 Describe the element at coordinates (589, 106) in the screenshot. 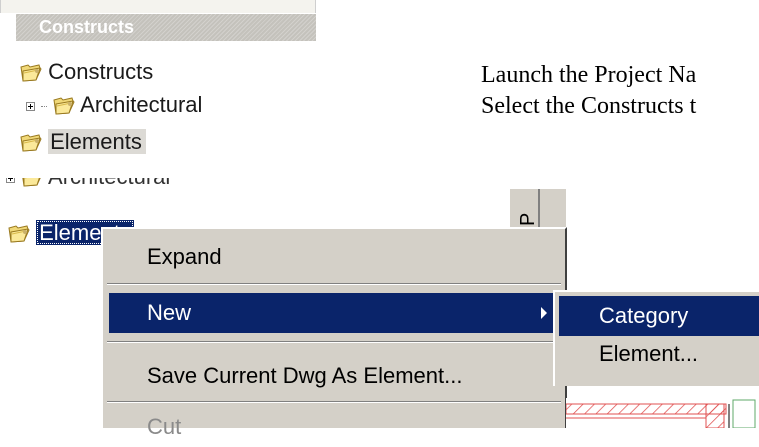

I see `doc-text-line-2: Select the Constructs t` at that location.